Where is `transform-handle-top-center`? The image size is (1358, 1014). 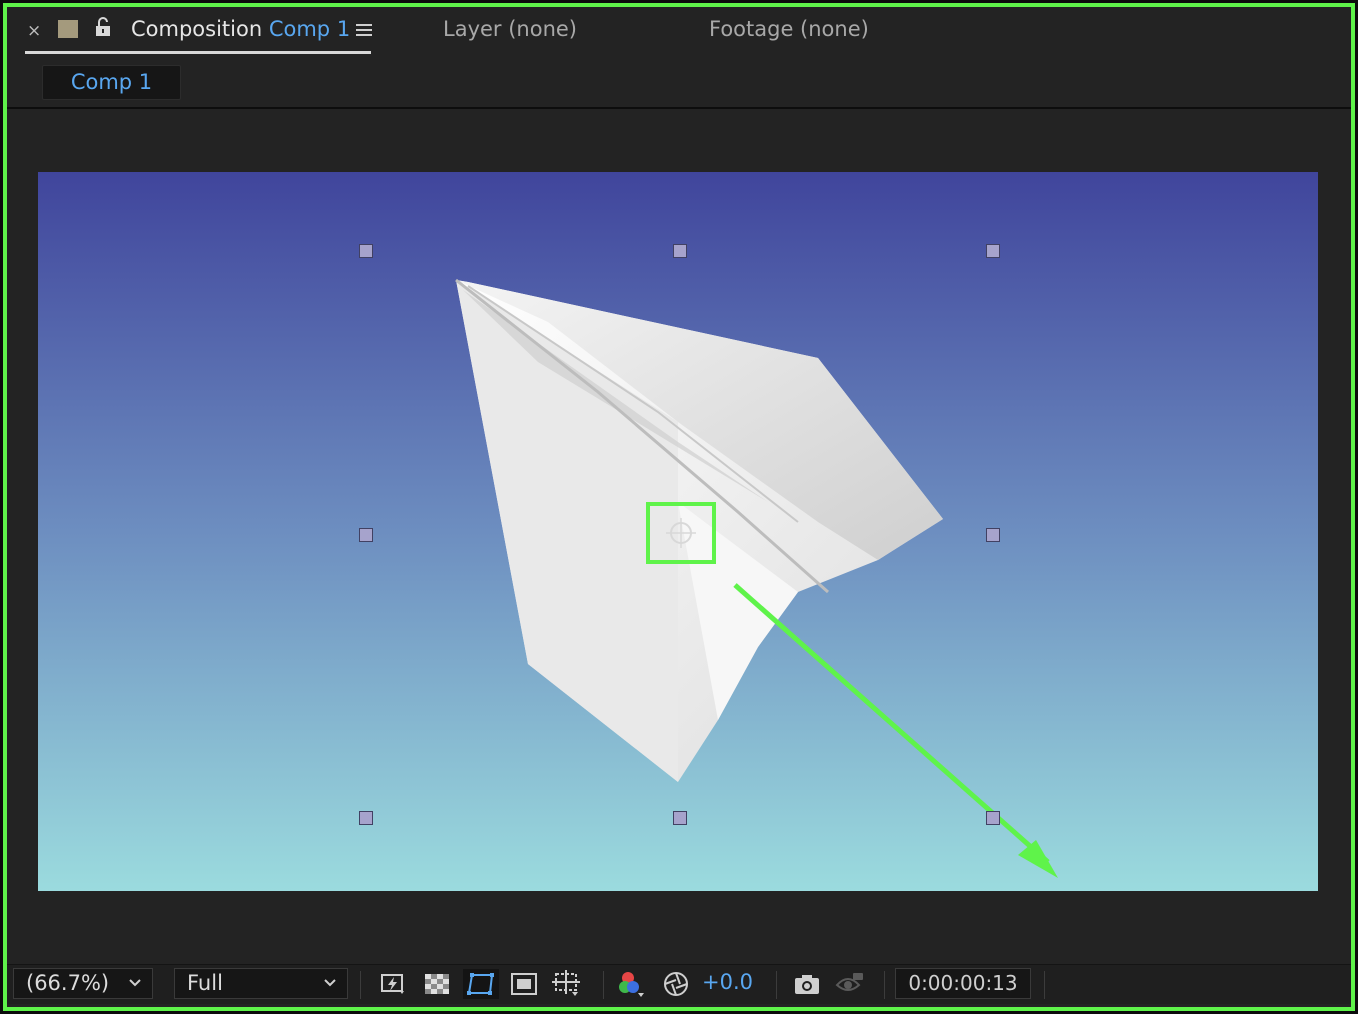
transform-handle-top-center is located at coordinates (680, 251).